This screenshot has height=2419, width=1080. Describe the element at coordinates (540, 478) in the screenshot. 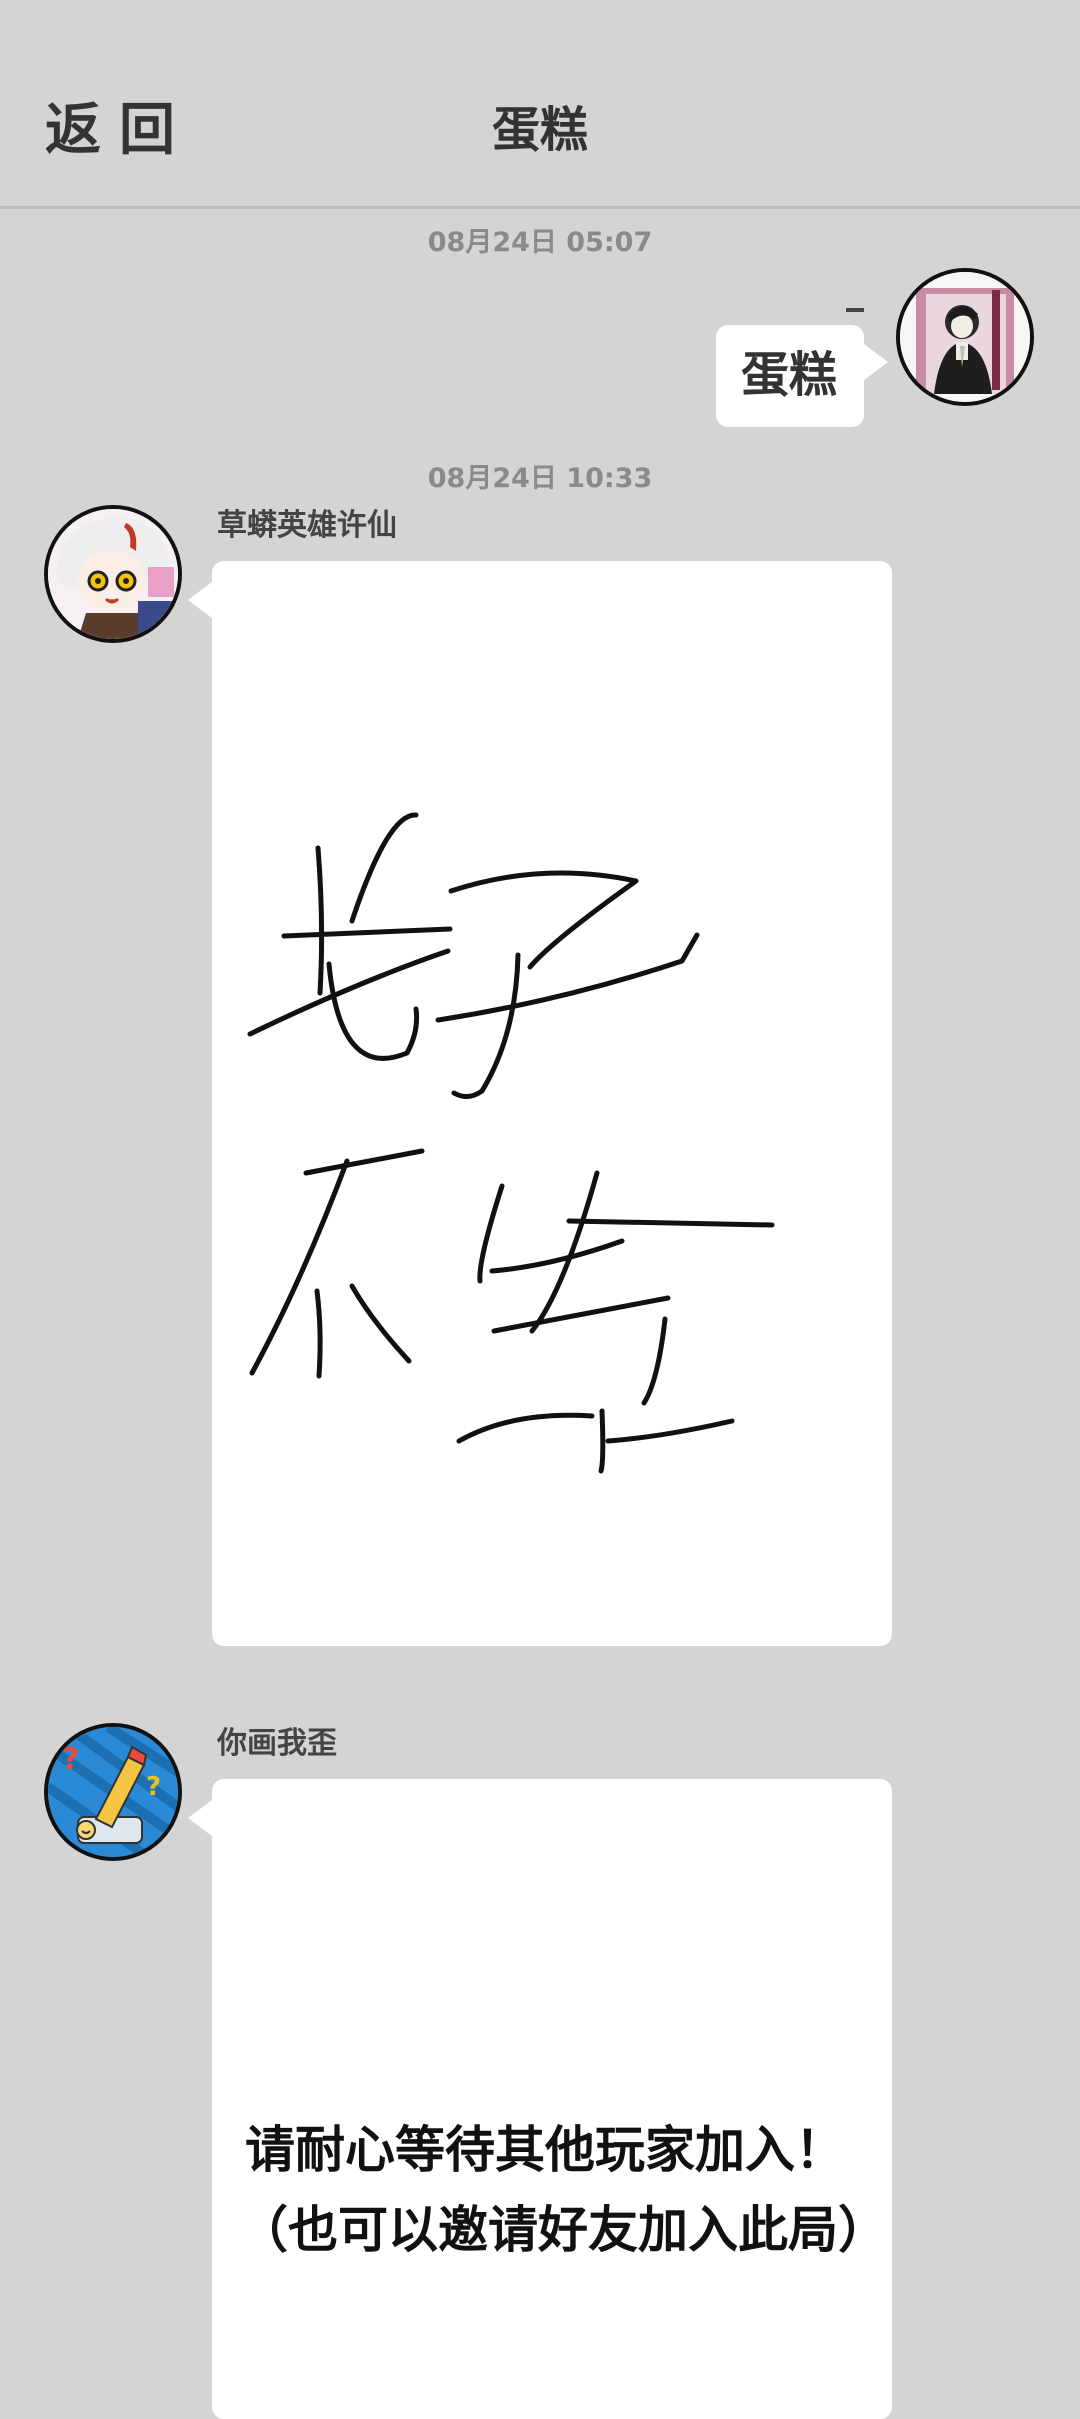

I see `timestamp: 08月24日 10:33` at that location.